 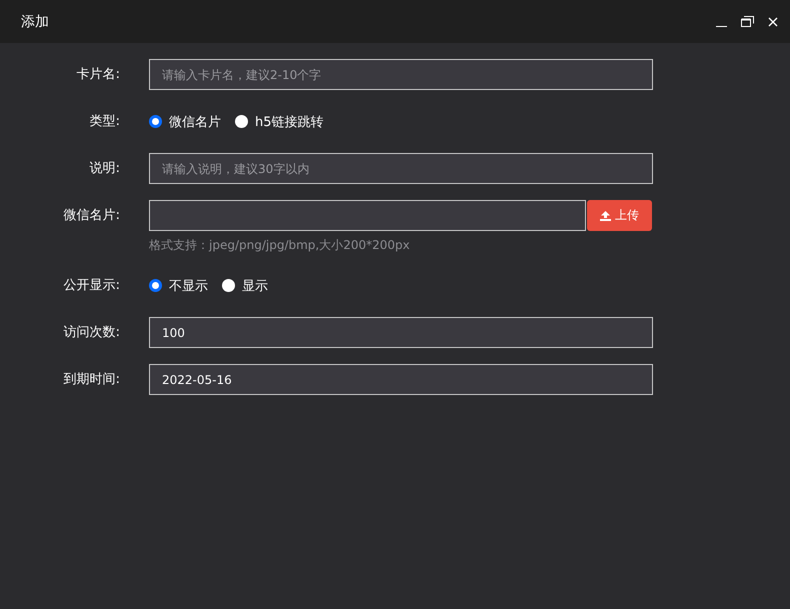 I want to click on radio-label: 显示, so click(x=255, y=285).